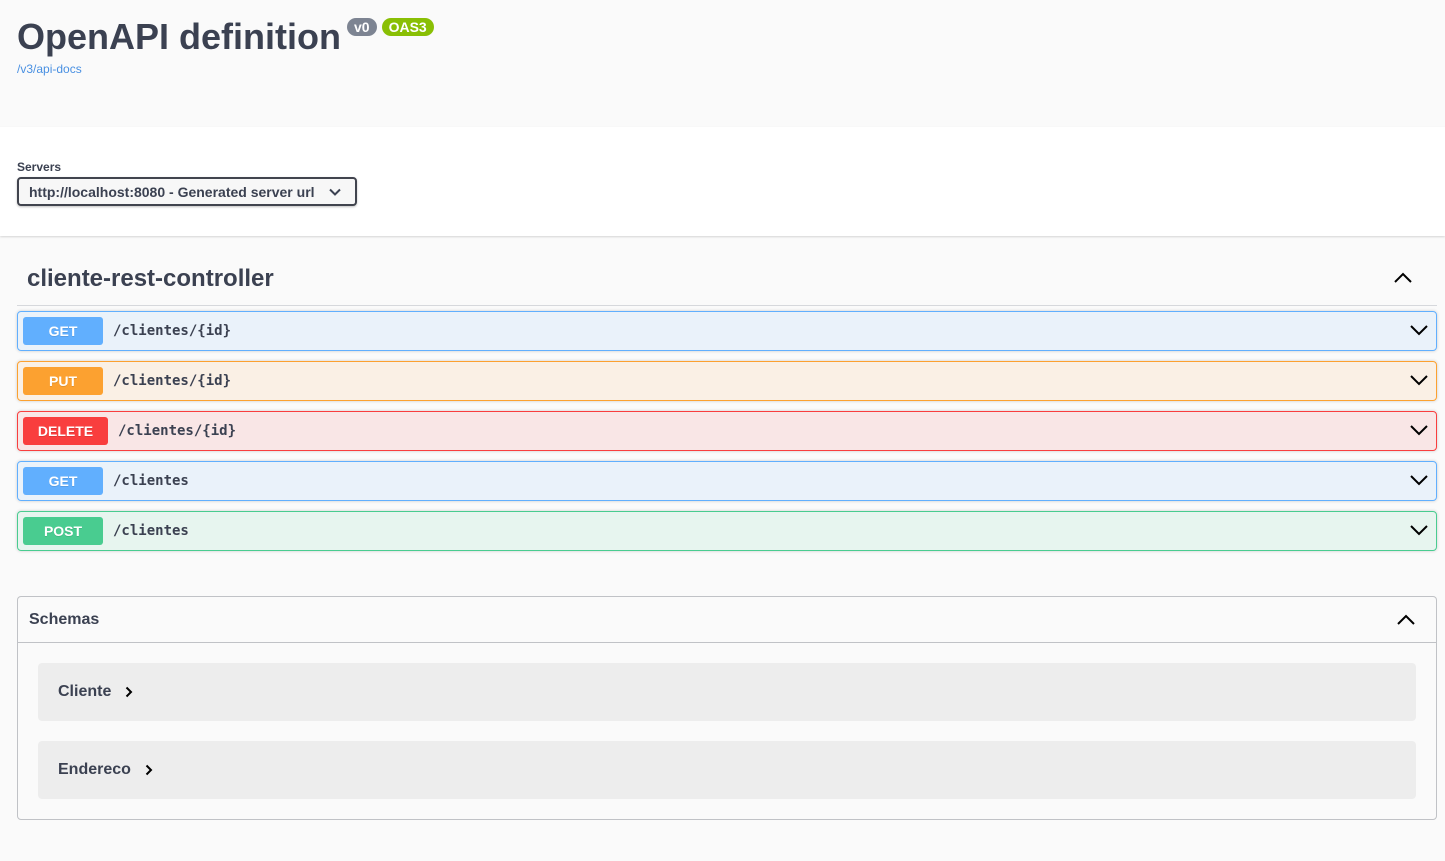 The height and width of the screenshot is (861, 1445). I want to click on oas-badge: OAS3, so click(407, 27).